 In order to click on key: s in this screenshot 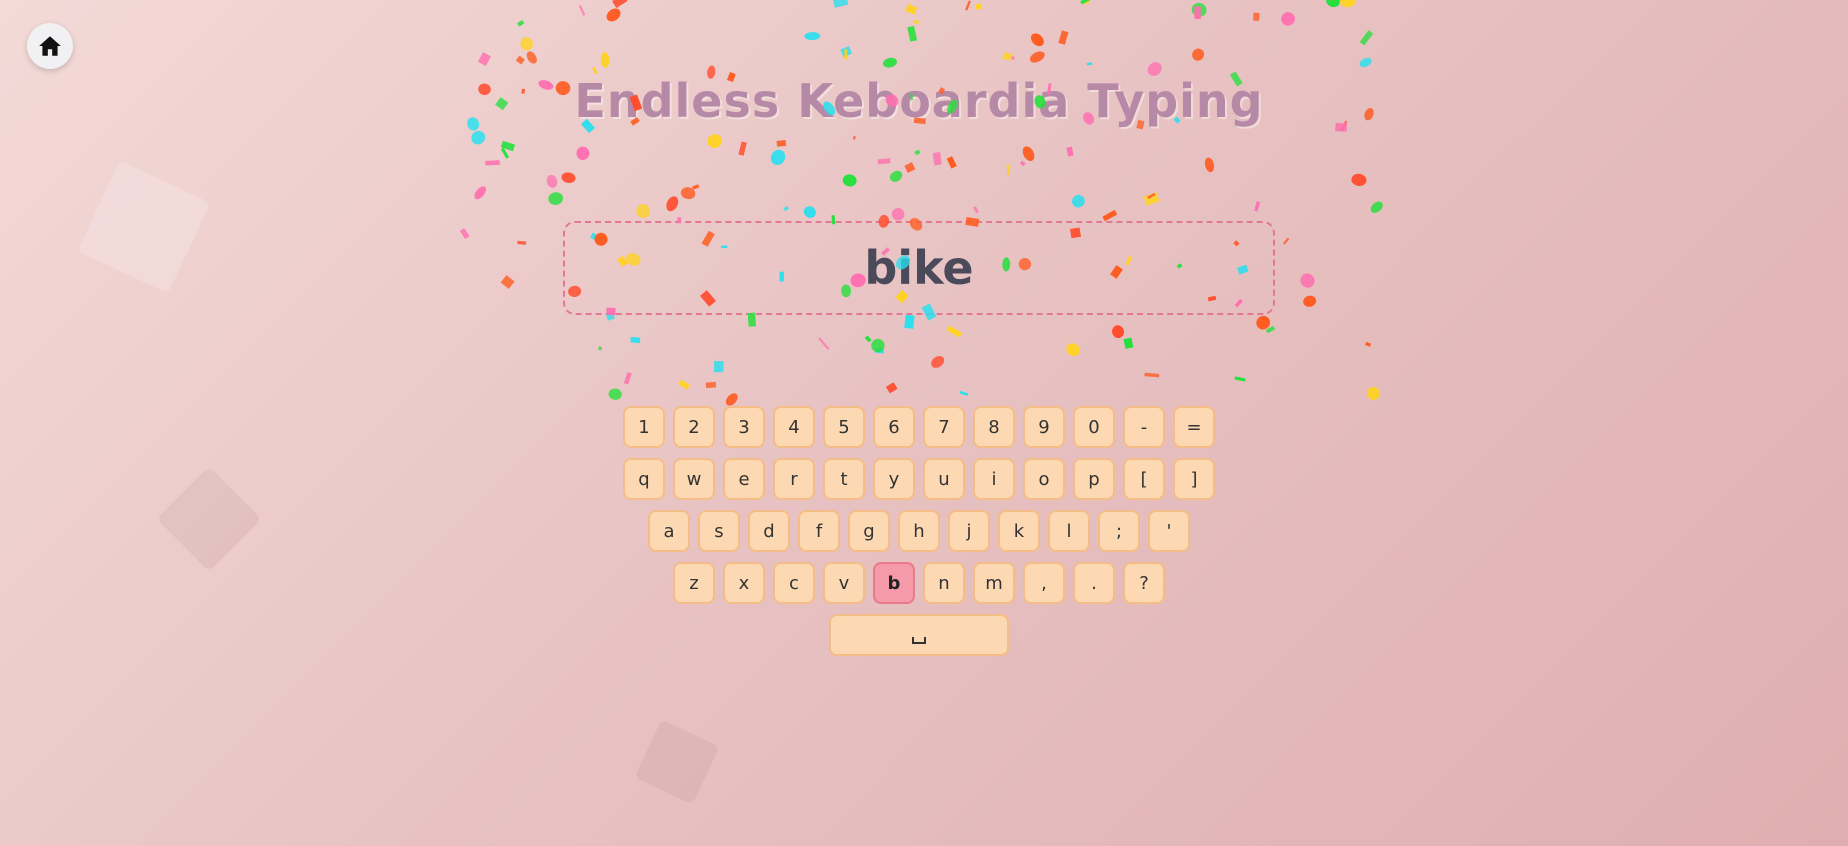, I will do `click(719, 531)`.